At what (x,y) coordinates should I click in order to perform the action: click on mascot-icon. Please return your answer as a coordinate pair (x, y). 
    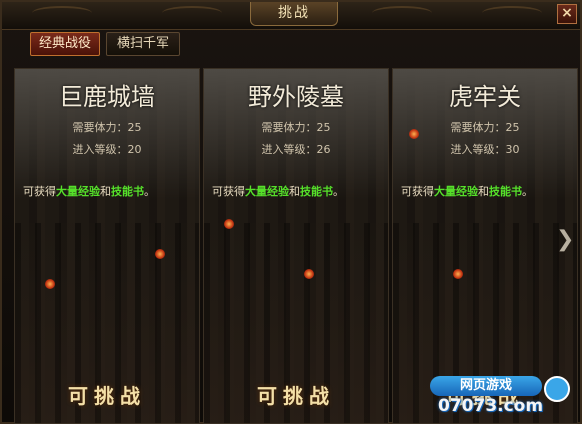
    Looking at the image, I should click on (557, 389).